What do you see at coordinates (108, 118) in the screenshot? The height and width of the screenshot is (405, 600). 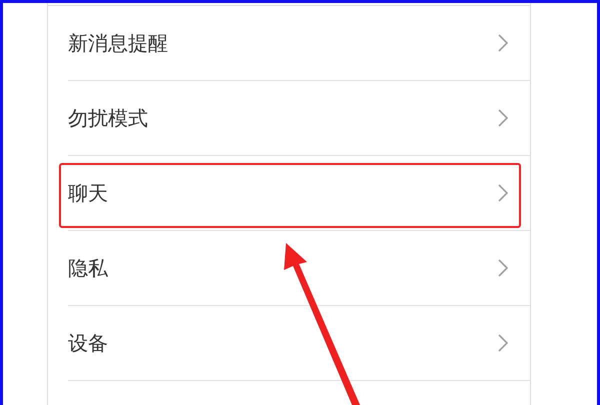 I see `item-label: 勿扰模式` at bounding box center [108, 118].